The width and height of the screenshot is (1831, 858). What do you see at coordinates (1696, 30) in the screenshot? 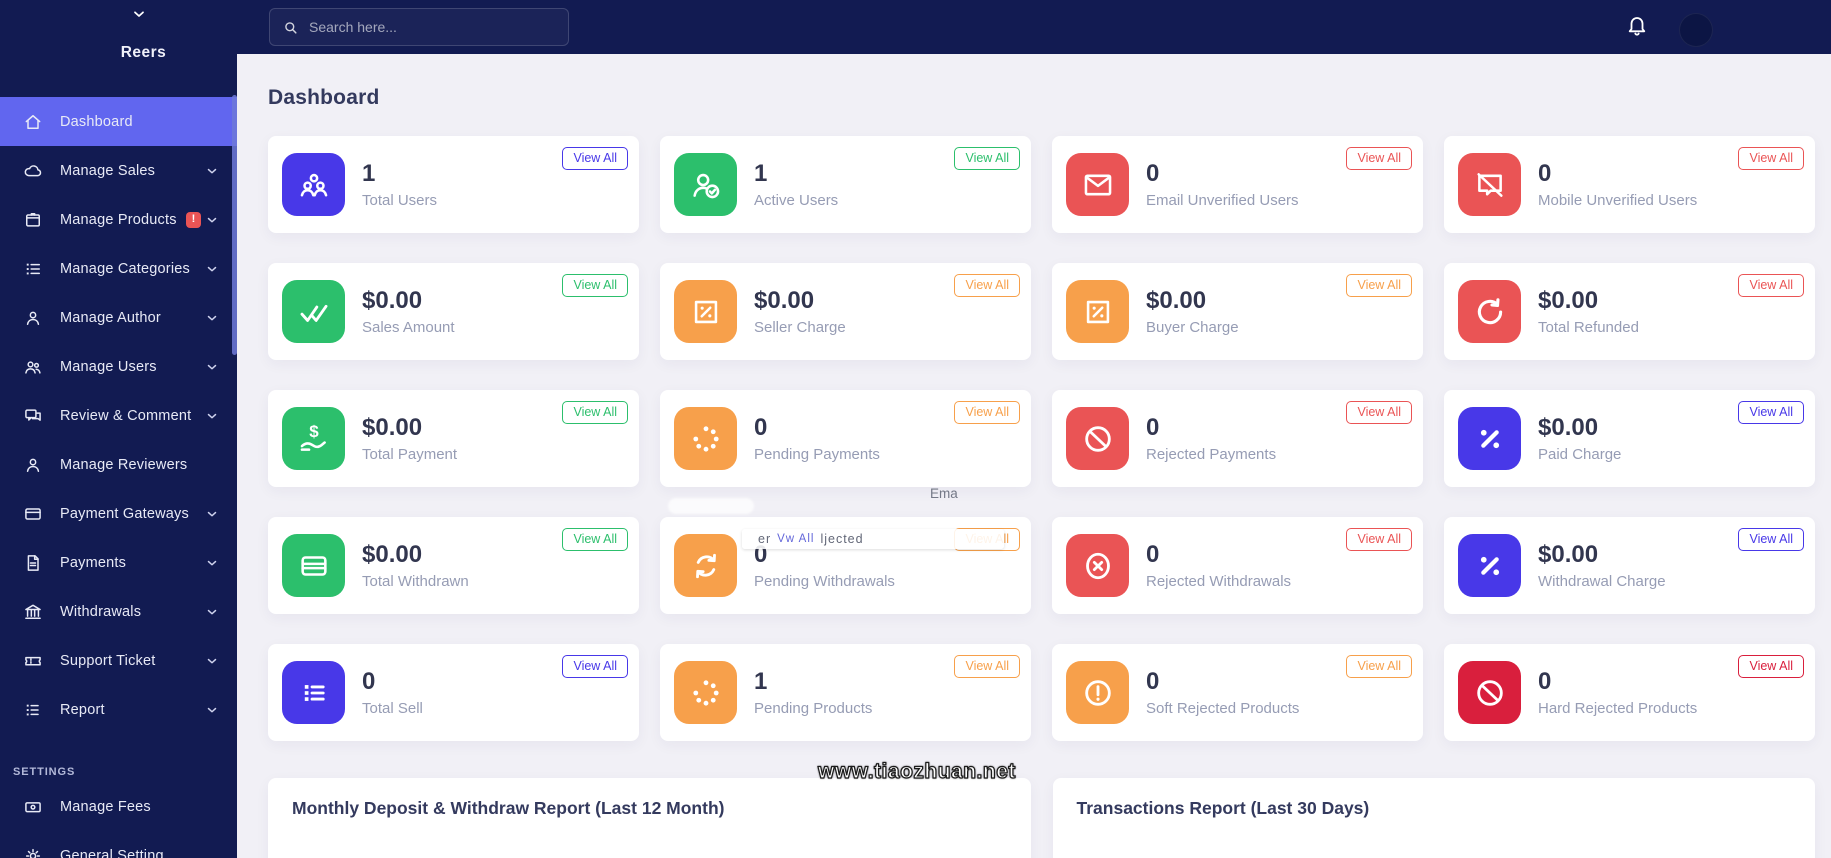
I see `user-avatar` at bounding box center [1696, 30].